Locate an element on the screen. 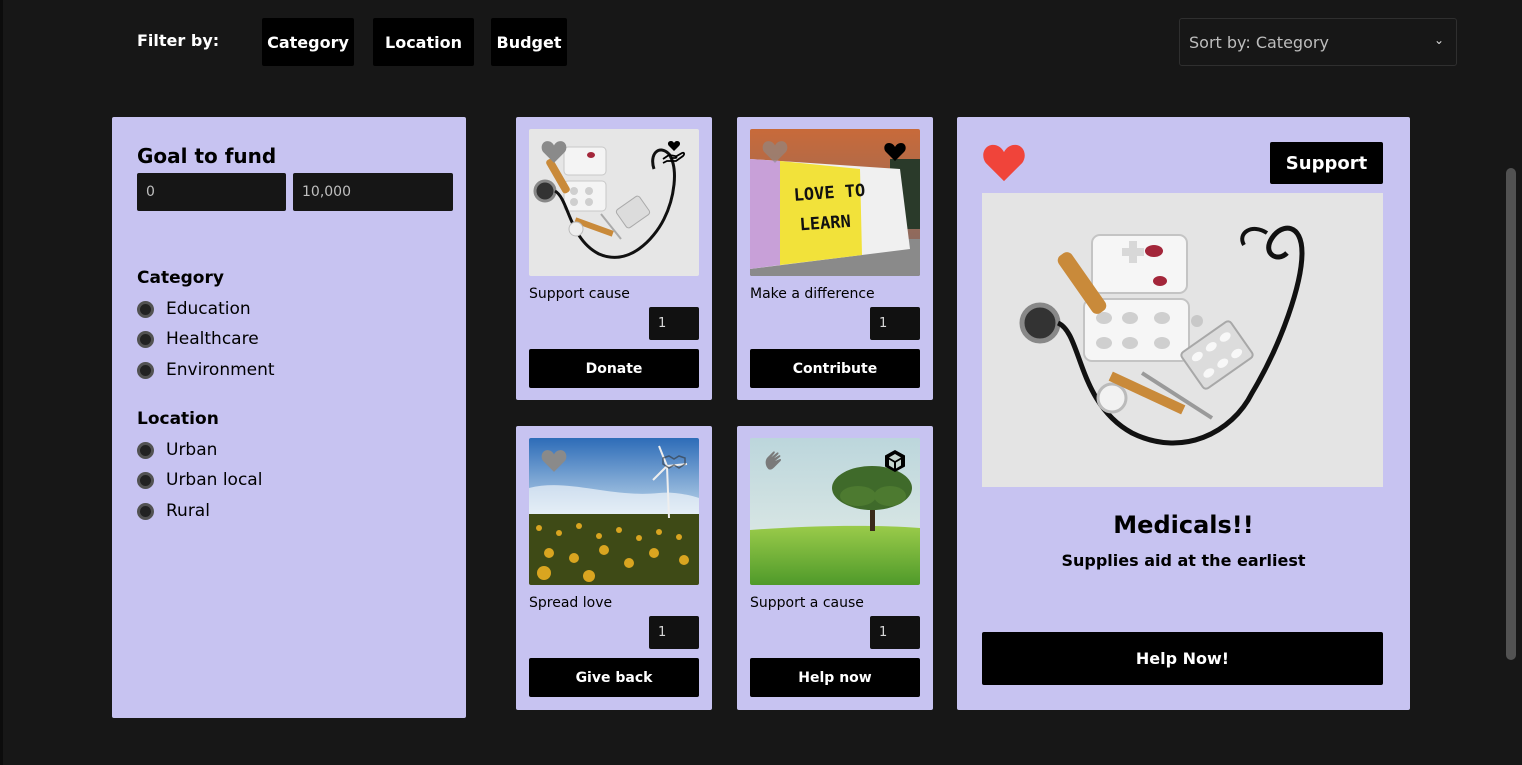 The height and width of the screenshot is (765, 1522). radio-environment: Environment is located at coordinates (206, 370).